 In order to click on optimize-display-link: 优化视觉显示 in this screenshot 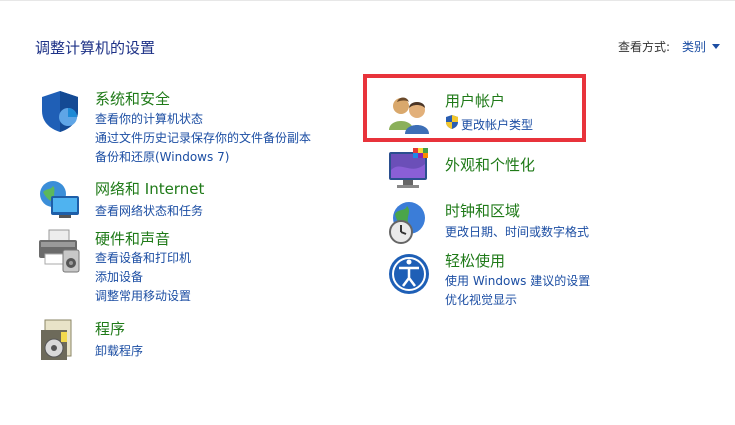, I will do `click(481, 299)`.